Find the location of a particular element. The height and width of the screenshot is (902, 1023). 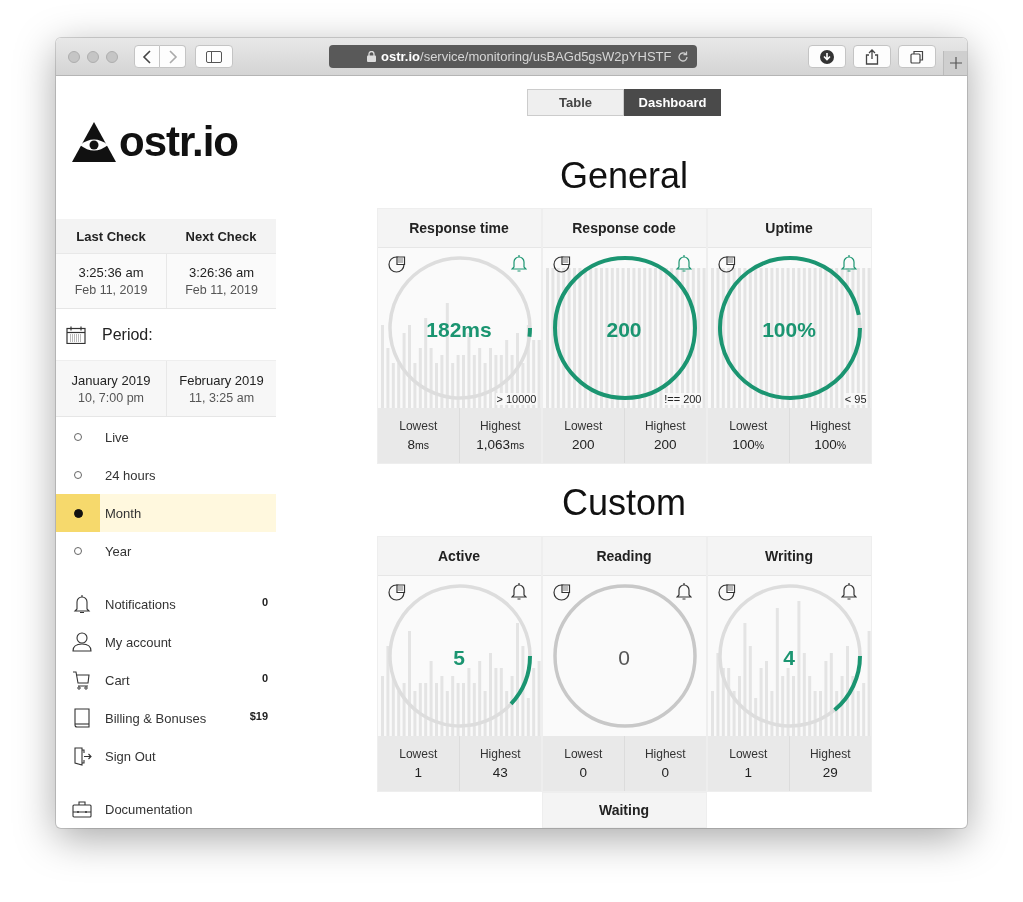

menu-item: My account is located at coordinates (166, 642).